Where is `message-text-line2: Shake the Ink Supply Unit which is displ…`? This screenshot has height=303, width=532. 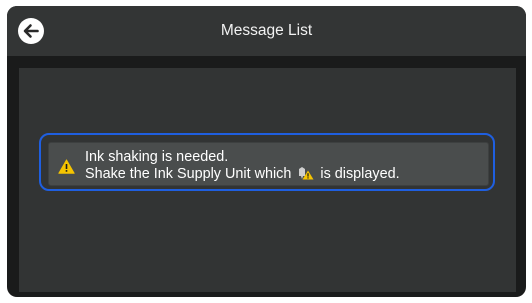 message-text-line2: Shake the Ink Supply Unit which is displ… is located at coordinates (242, 174).